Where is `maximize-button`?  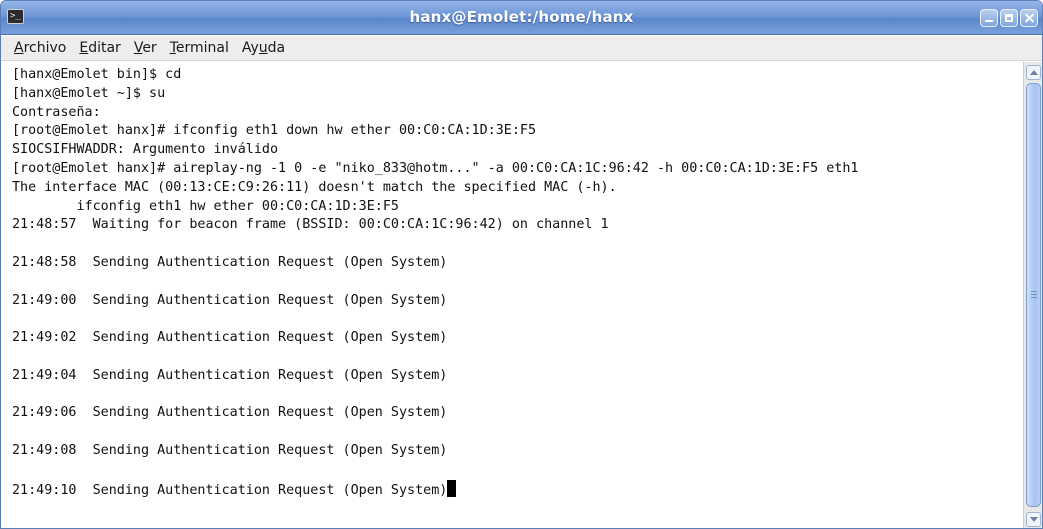
maximize-button is located at coordinates (1009, 18).